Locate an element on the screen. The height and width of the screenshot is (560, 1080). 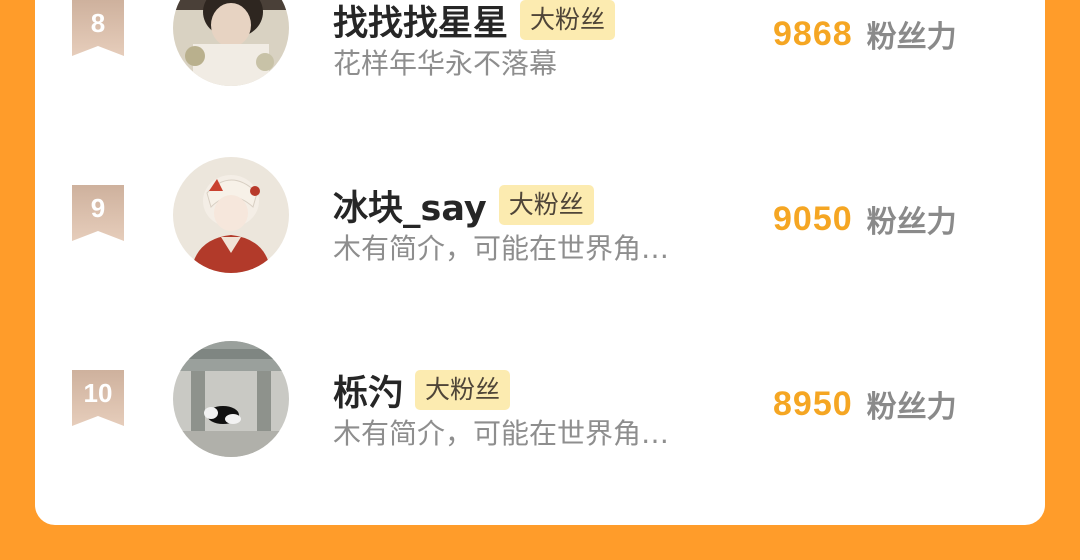
name-line: 栎汋 大粉丝 is located at coordinates (422, 390).